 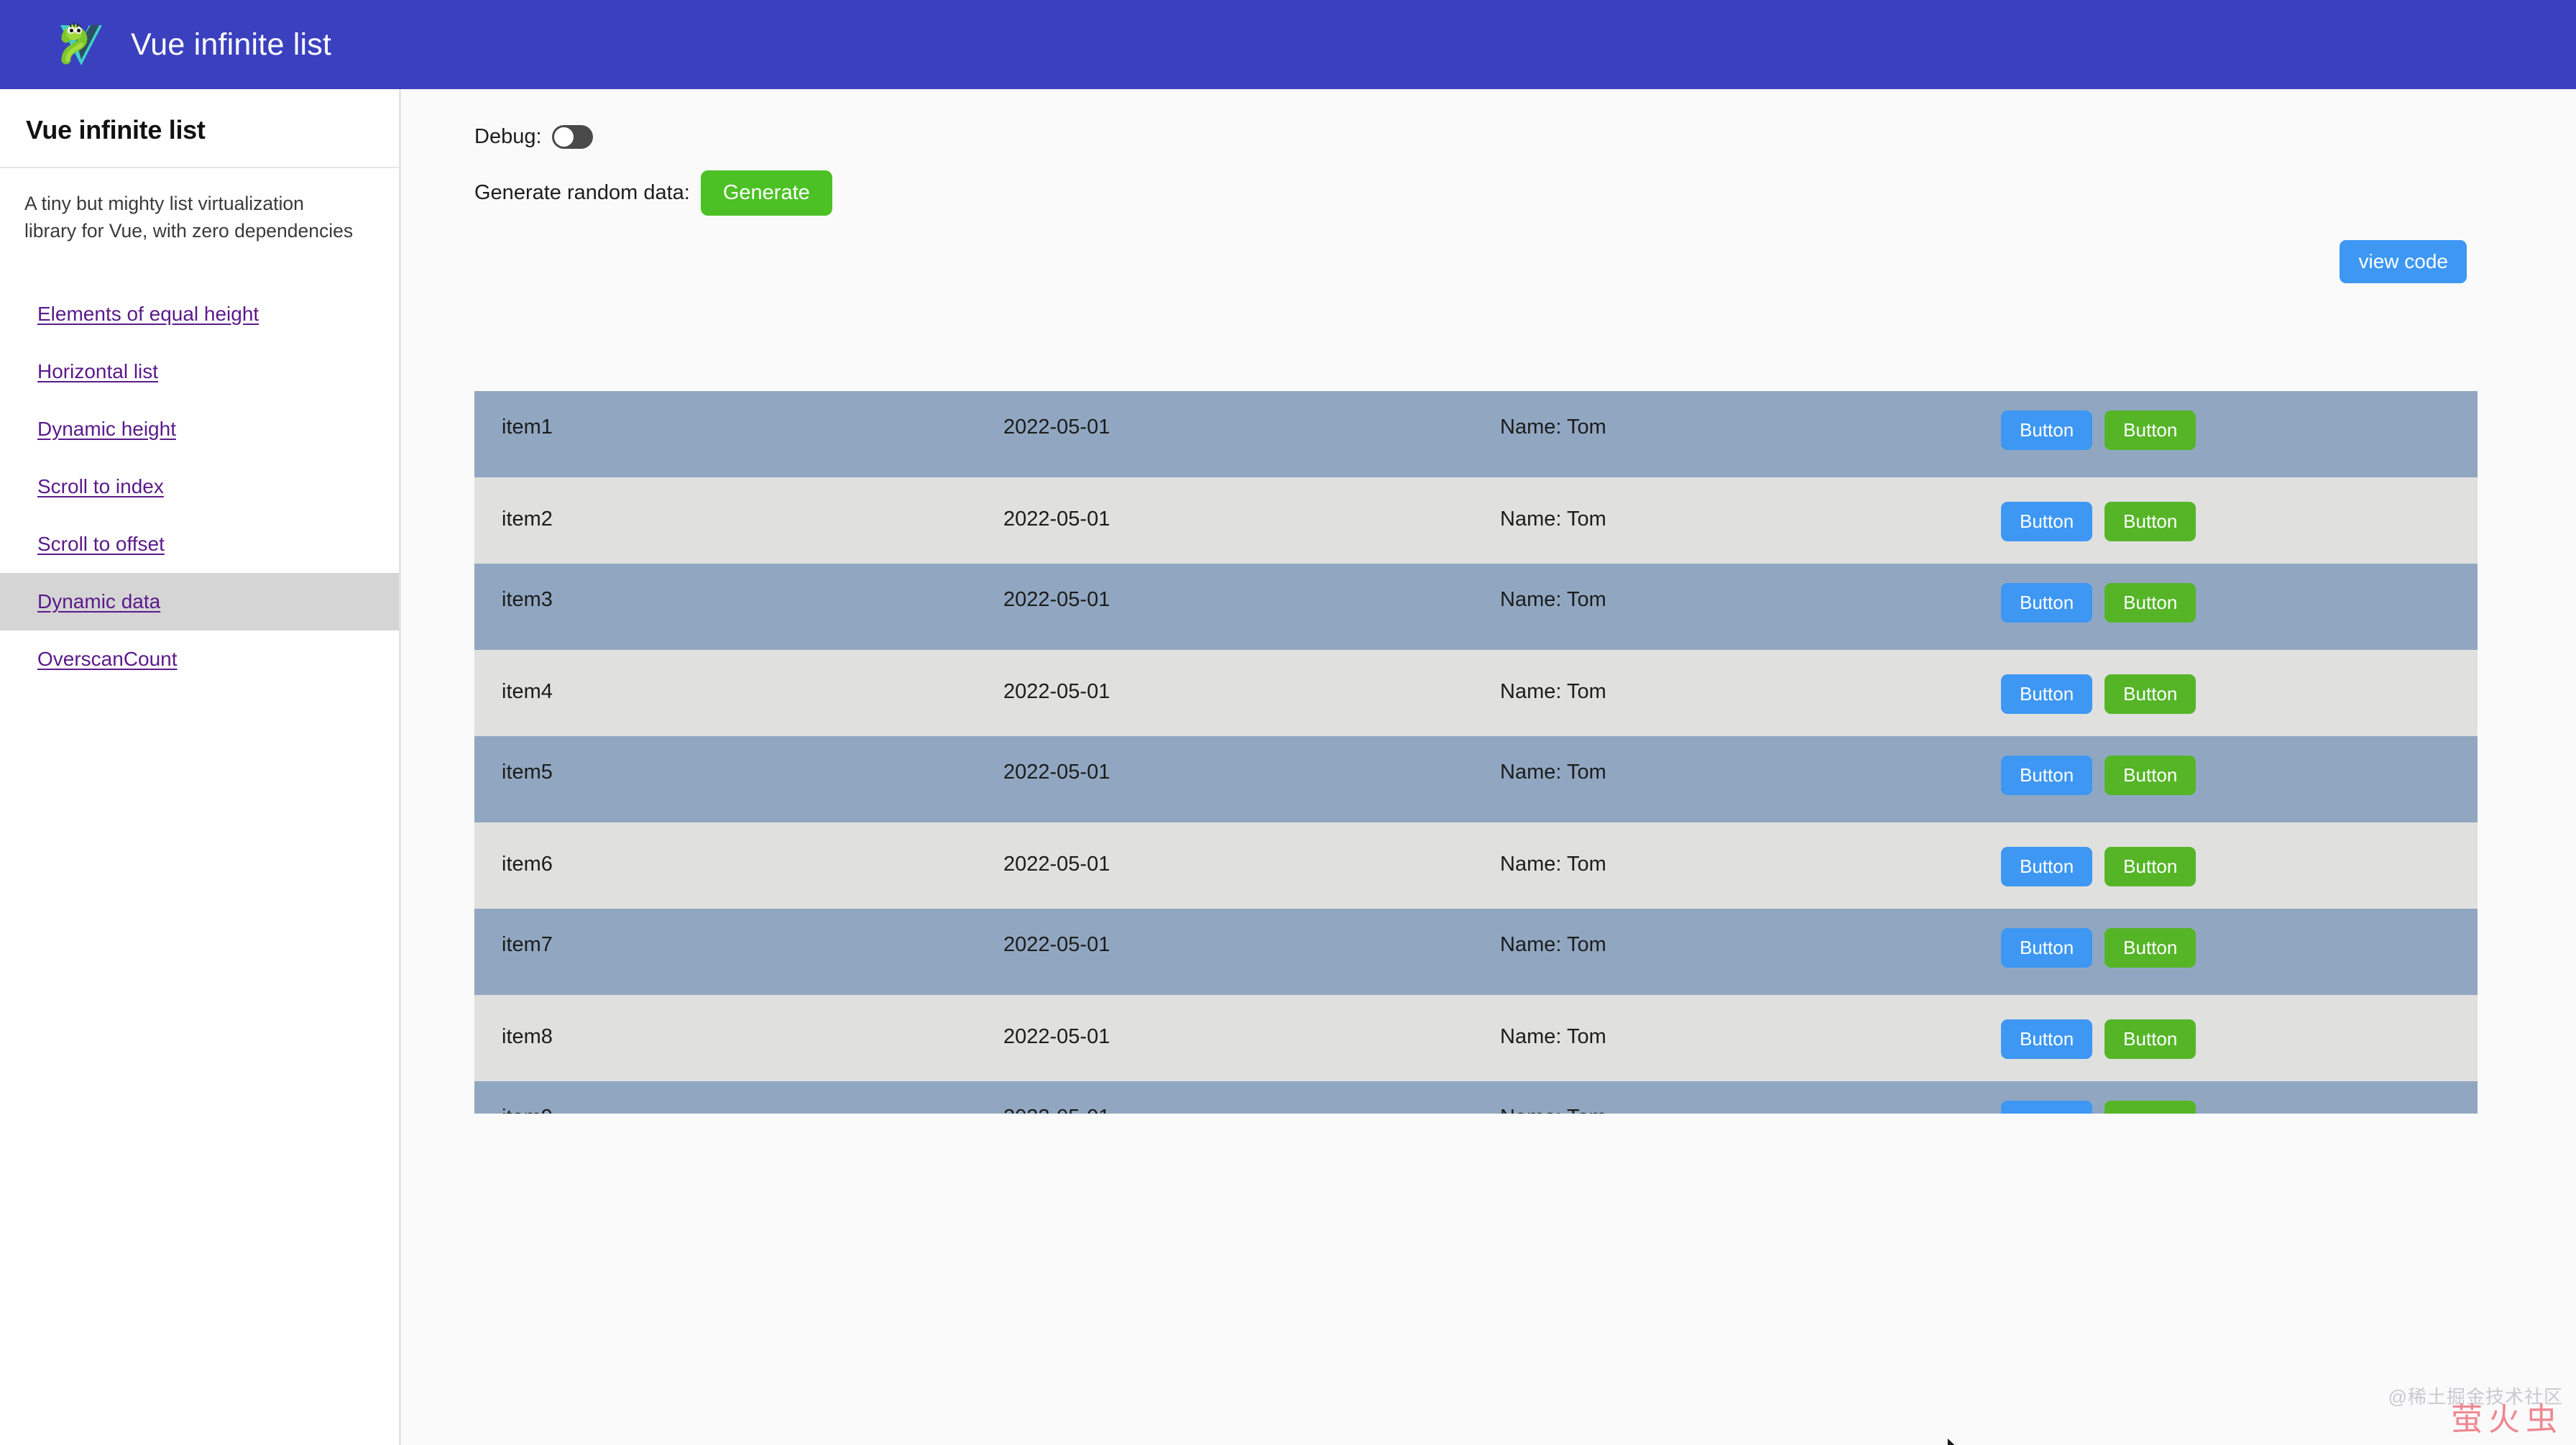 I want to click on table-row: item8 2022-05-01 Name: Tom Button Button, so click(x=1476, y=1038).